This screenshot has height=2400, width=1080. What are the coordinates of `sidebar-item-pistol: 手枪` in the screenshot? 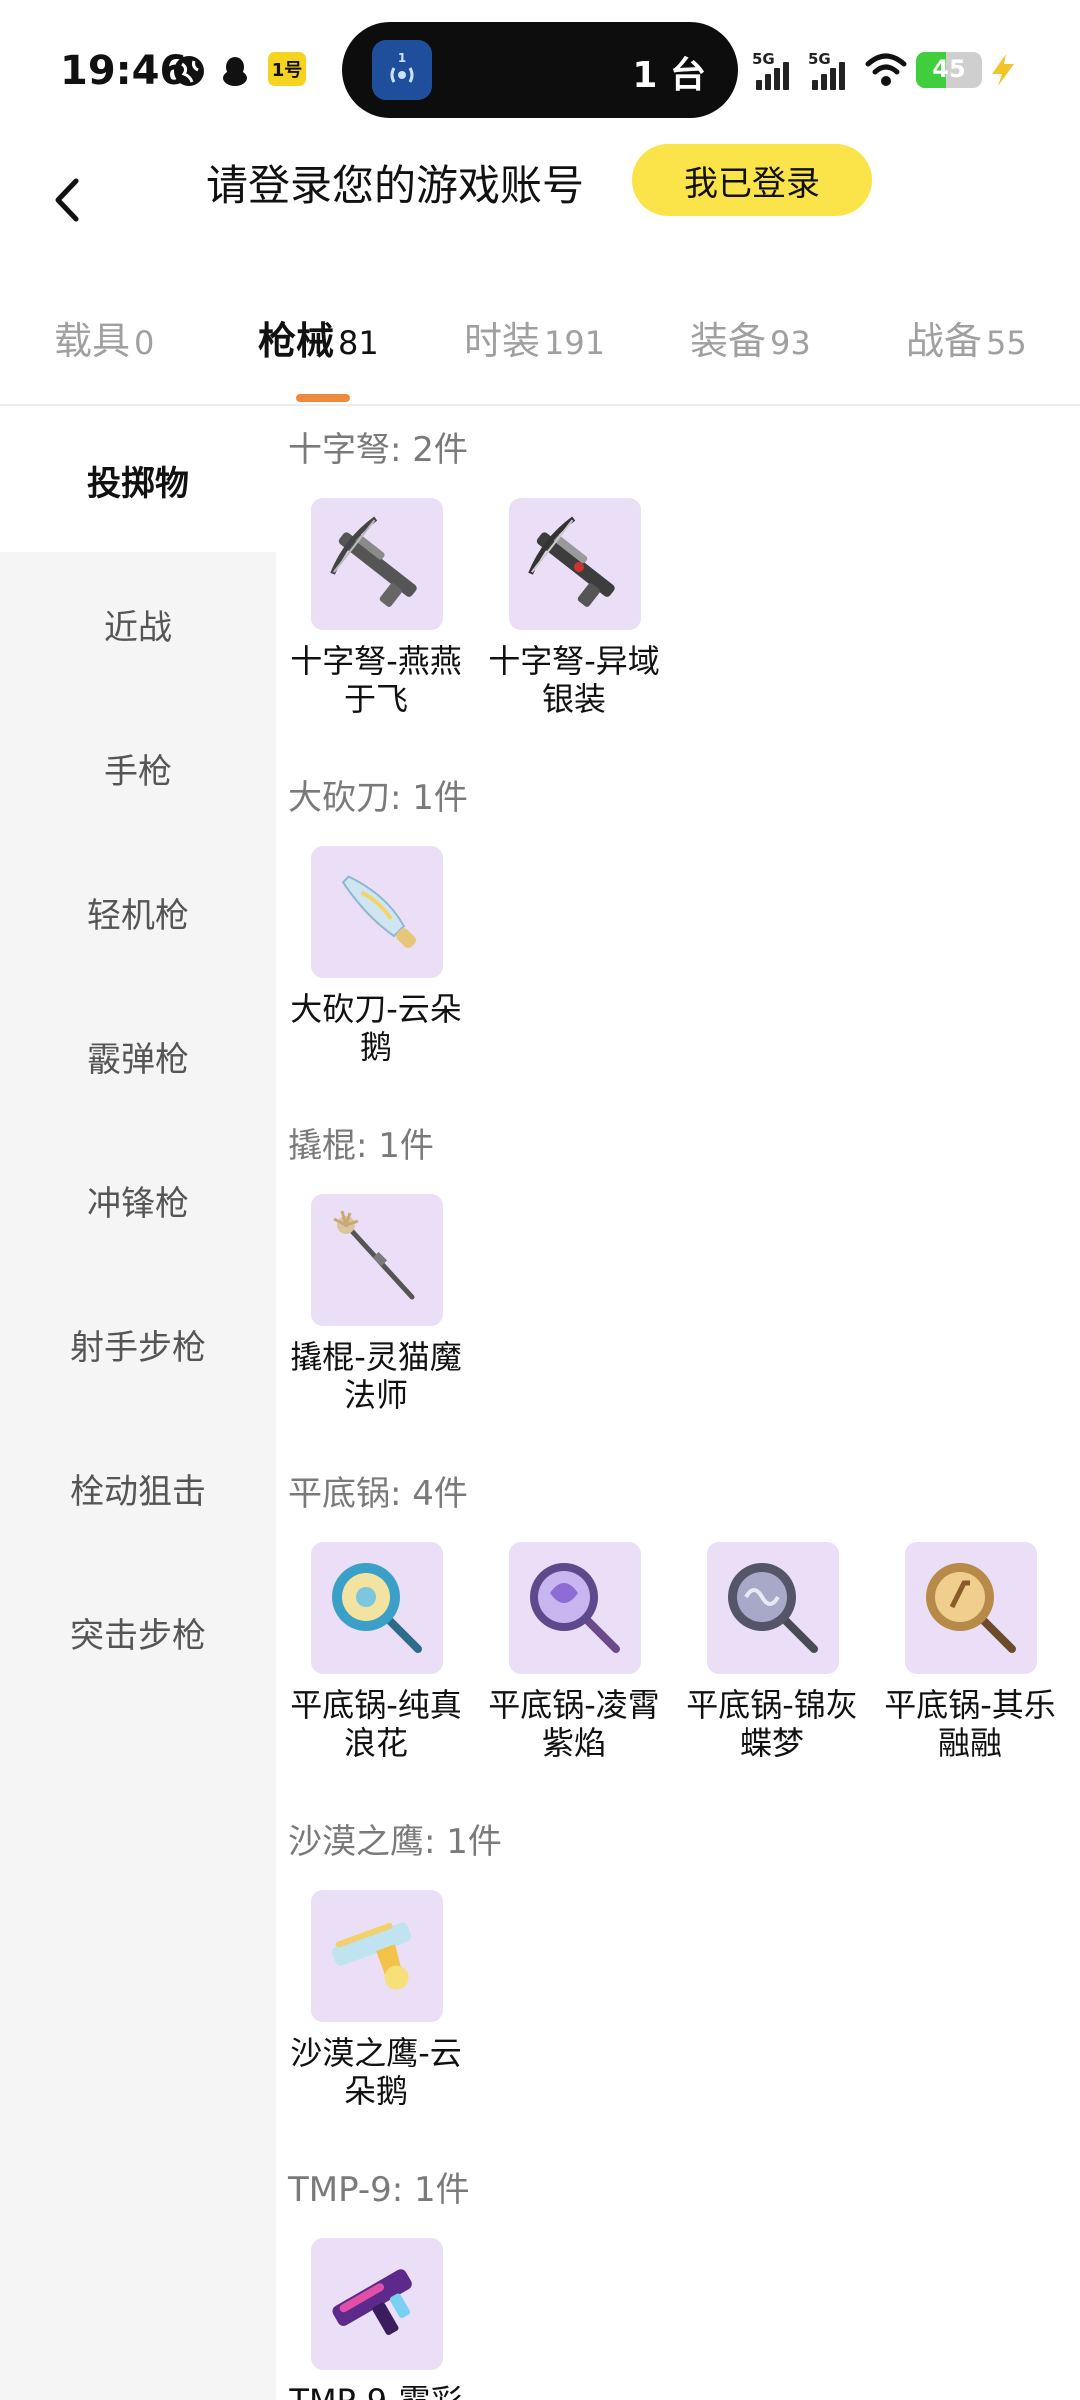 It's located at (138, 768).